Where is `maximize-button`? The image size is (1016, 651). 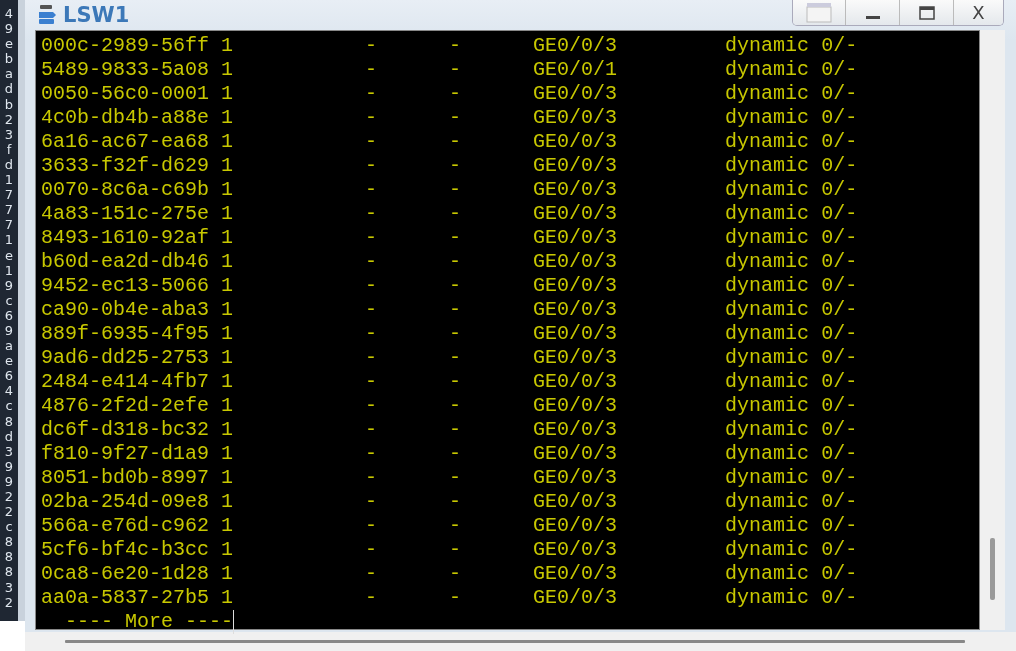
maximize-button is located at coordinates (926, 12).